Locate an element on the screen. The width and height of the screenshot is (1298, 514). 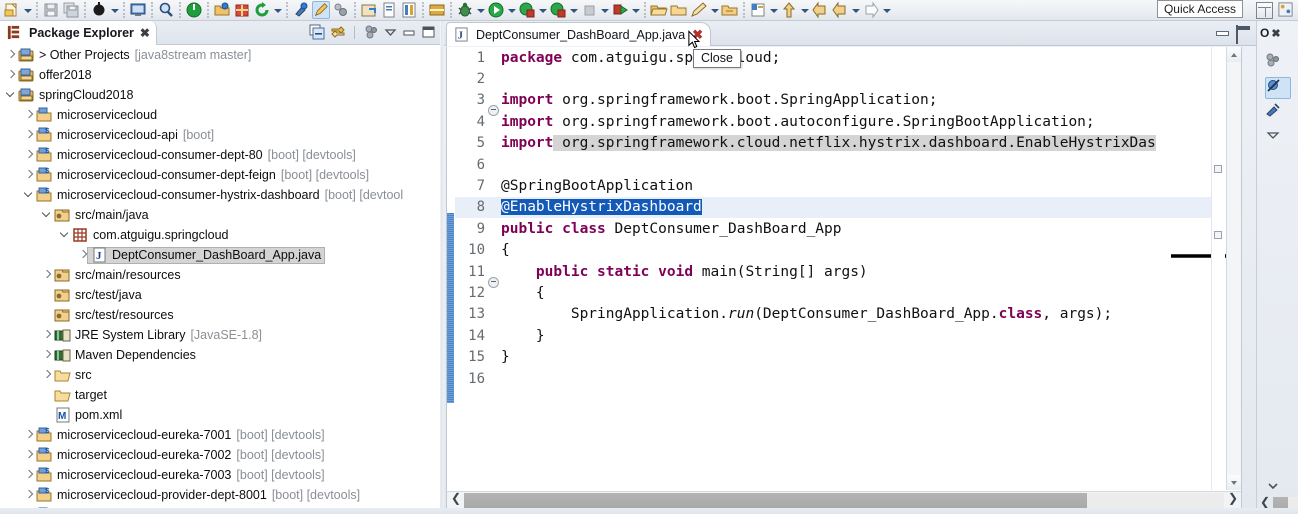
stop-dropdown-arrow is located at coordinates (542, 10).